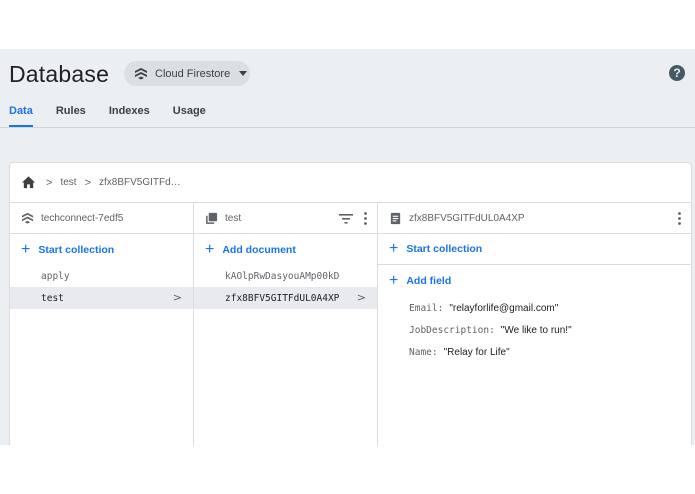 The image size is (695, 494). What do you see at coordinates (534, 218) in the screenshot?
I see `document-column-header: zfx8BFV5GITFdUL0A4XP` at bounding box center [534, 218].